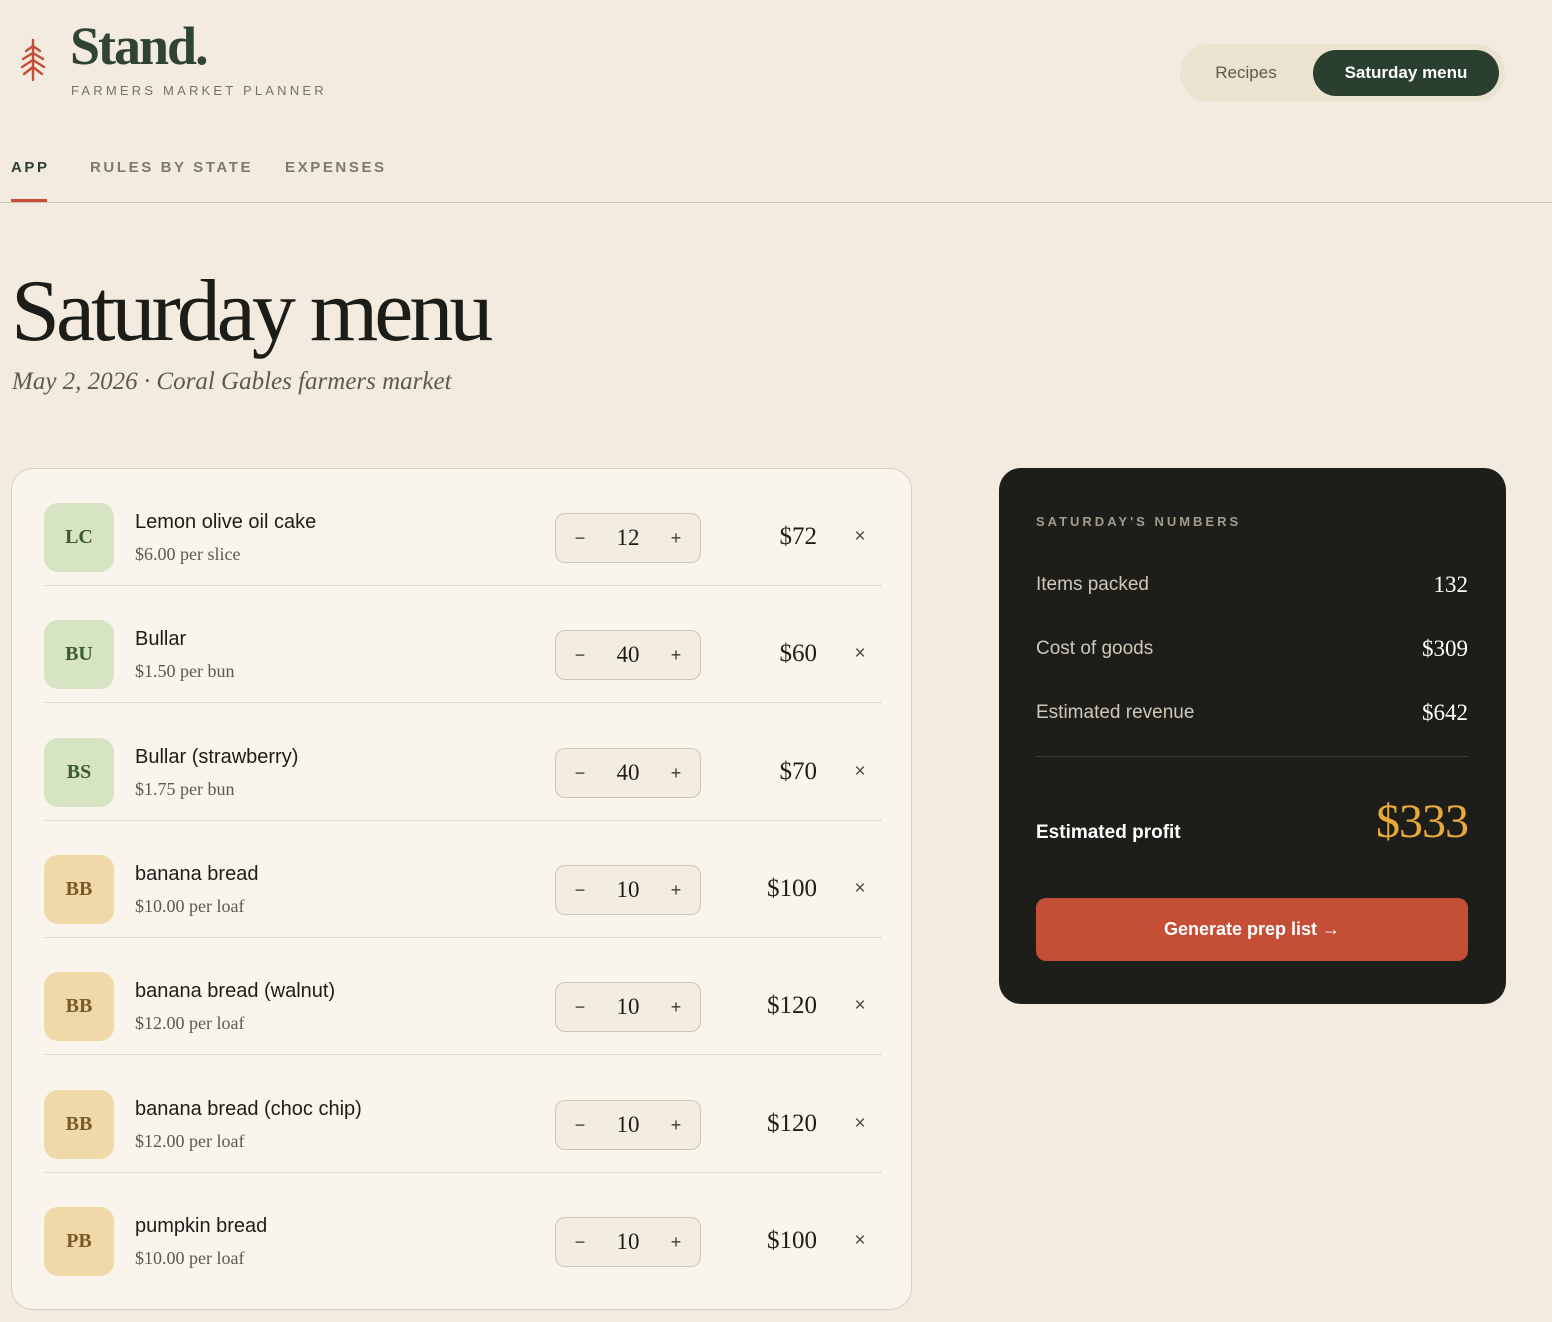 The image size is (1552, 1322). Describe the element at coordinates (79, 537) in the screenshot. I see `item-badge: LC` at that location.